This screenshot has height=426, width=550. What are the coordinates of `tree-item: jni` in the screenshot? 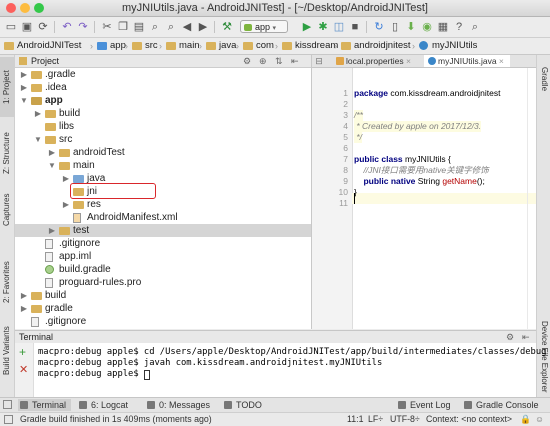 It's located at (163, 191).